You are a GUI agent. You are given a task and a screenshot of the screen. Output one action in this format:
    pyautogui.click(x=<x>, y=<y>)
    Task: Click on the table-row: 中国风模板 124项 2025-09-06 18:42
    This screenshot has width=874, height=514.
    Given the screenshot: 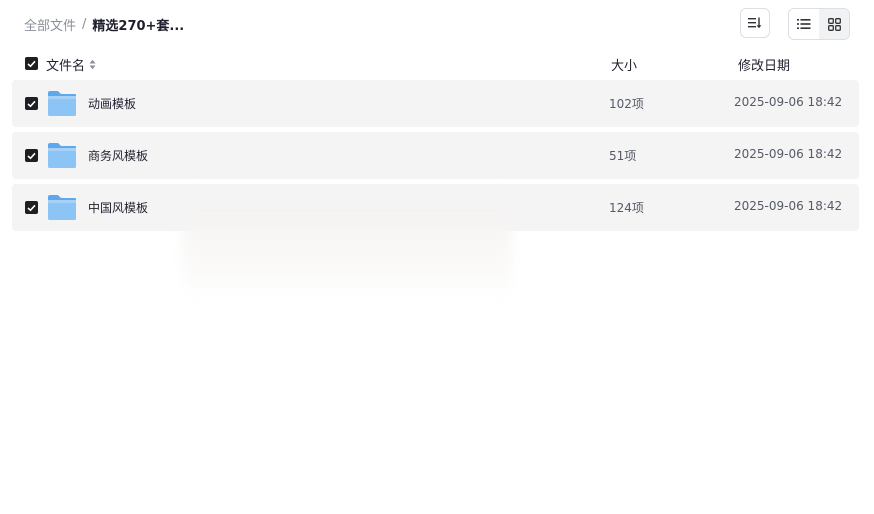 What is the action you would take?
    pyautogui.click(x=435, y=207)
    